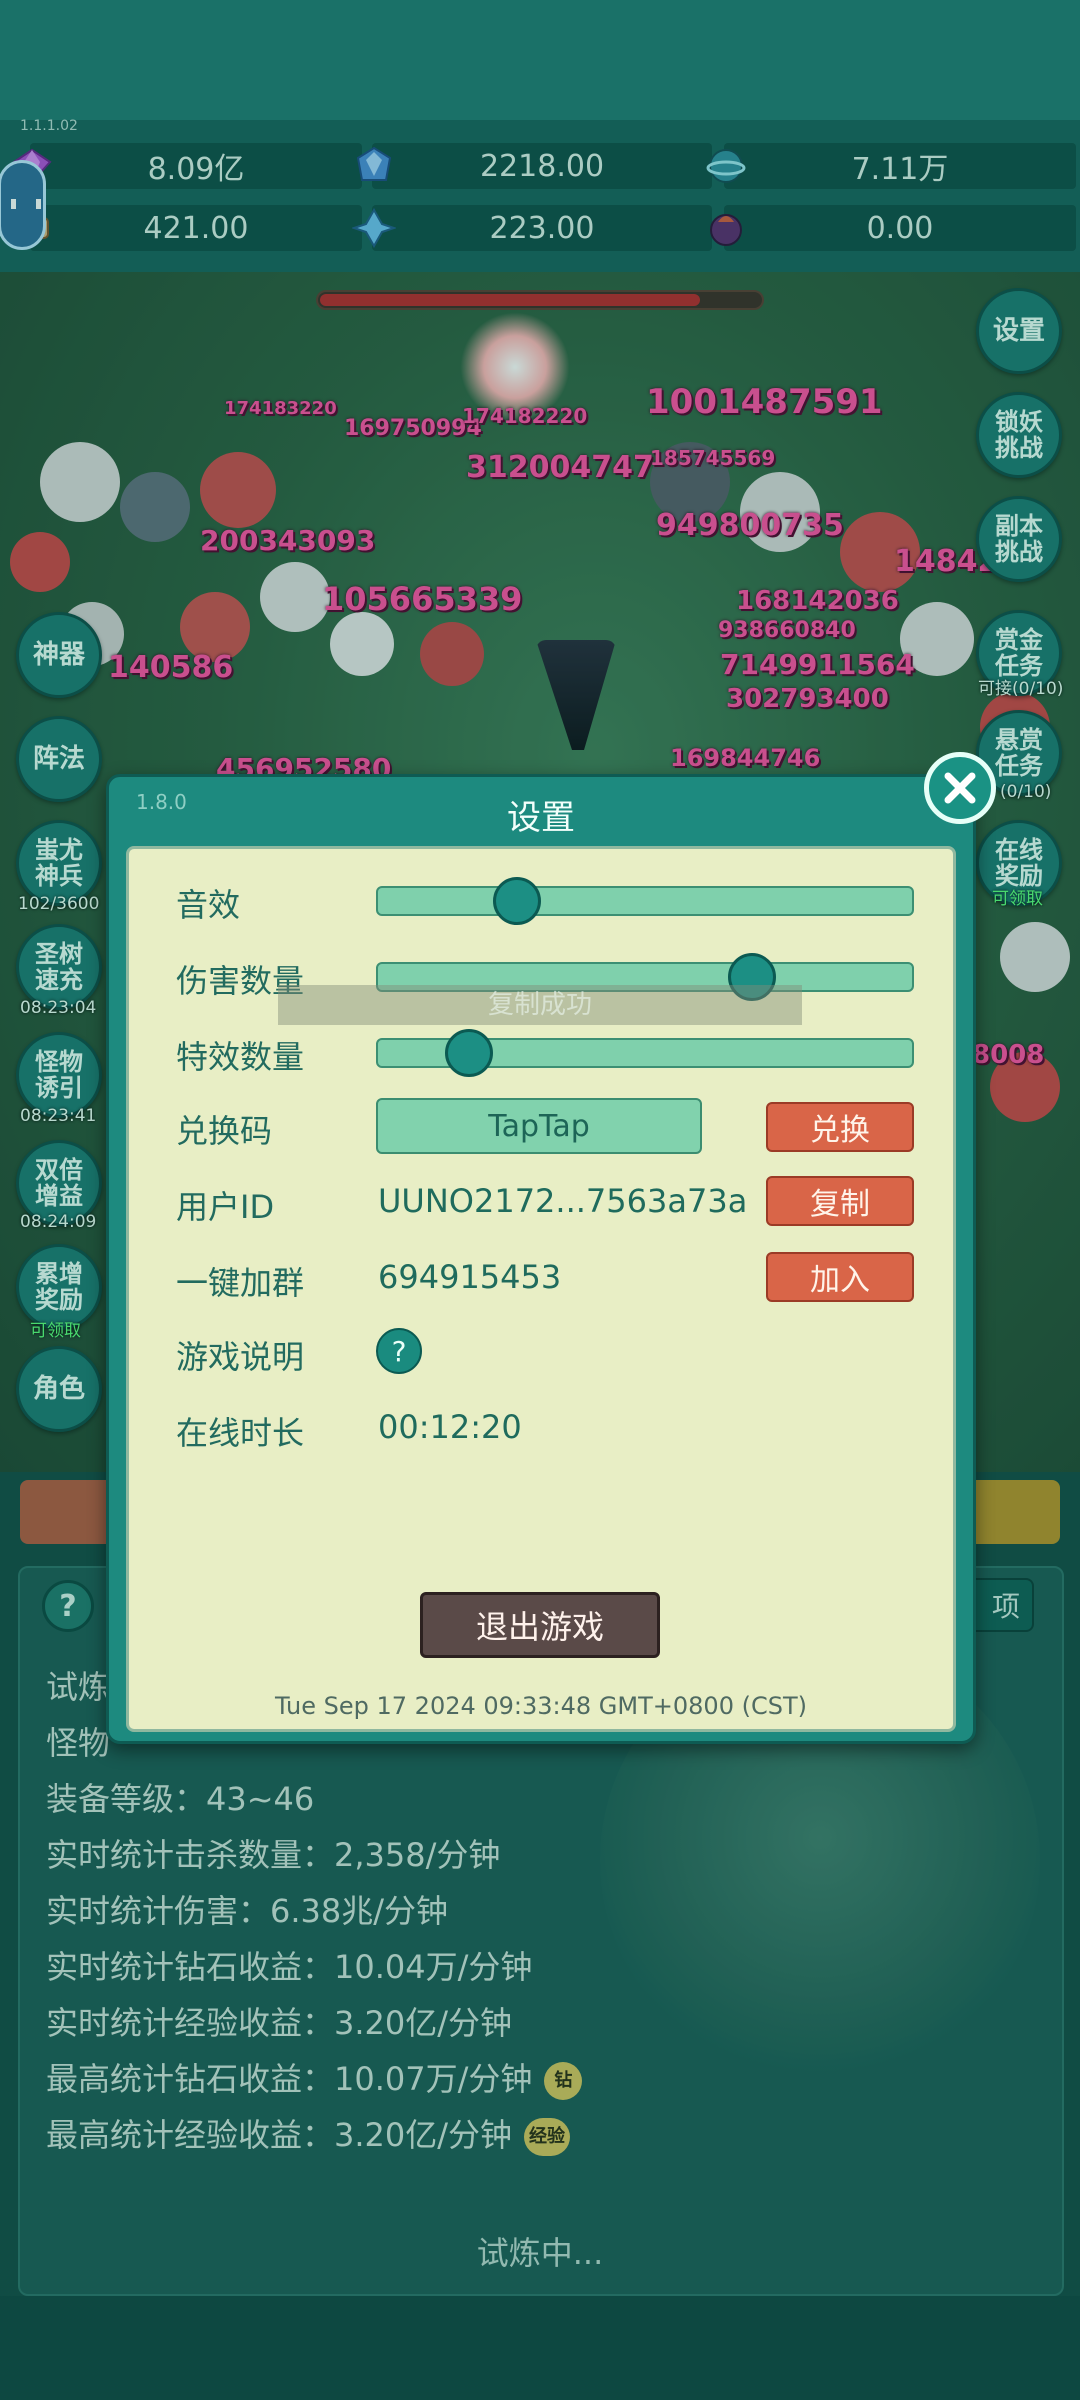 The height and width of the screenshot is (2400, 1080). Describe the element at coordinates (470, 1277) in the screenshot. I see `group-number: 694915453` at that location.